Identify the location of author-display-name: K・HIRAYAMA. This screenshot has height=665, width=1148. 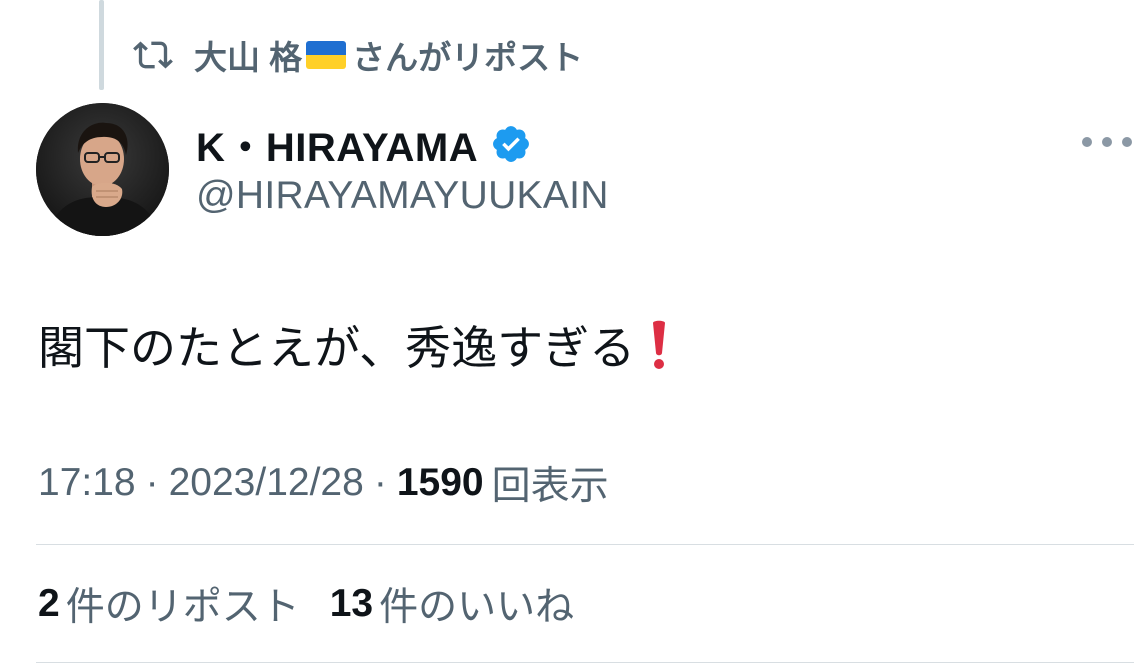
(337, 144).